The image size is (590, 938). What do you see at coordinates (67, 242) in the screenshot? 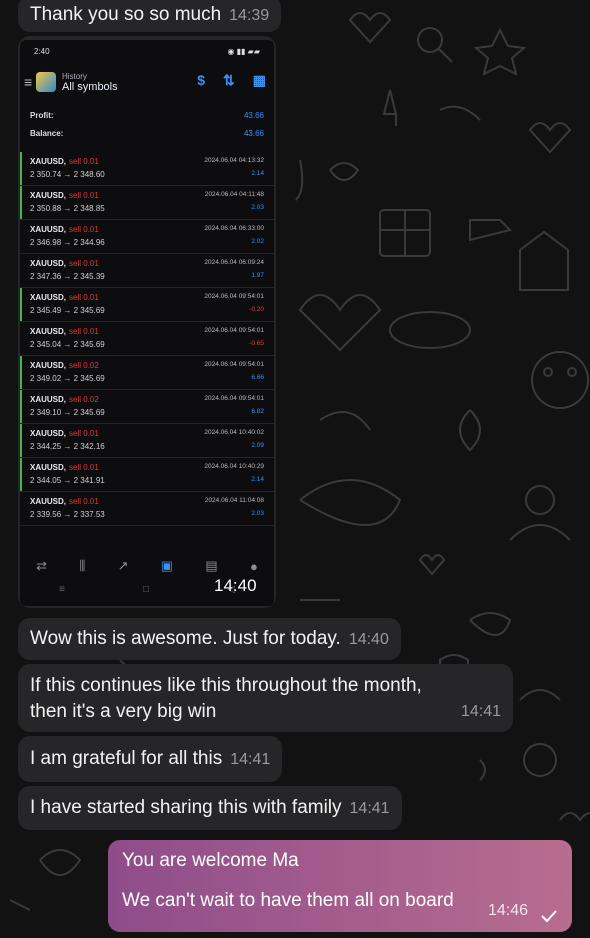
I see `trade-prices: 2 346.98 → 2 344.96` at bounding box center [67, 242].